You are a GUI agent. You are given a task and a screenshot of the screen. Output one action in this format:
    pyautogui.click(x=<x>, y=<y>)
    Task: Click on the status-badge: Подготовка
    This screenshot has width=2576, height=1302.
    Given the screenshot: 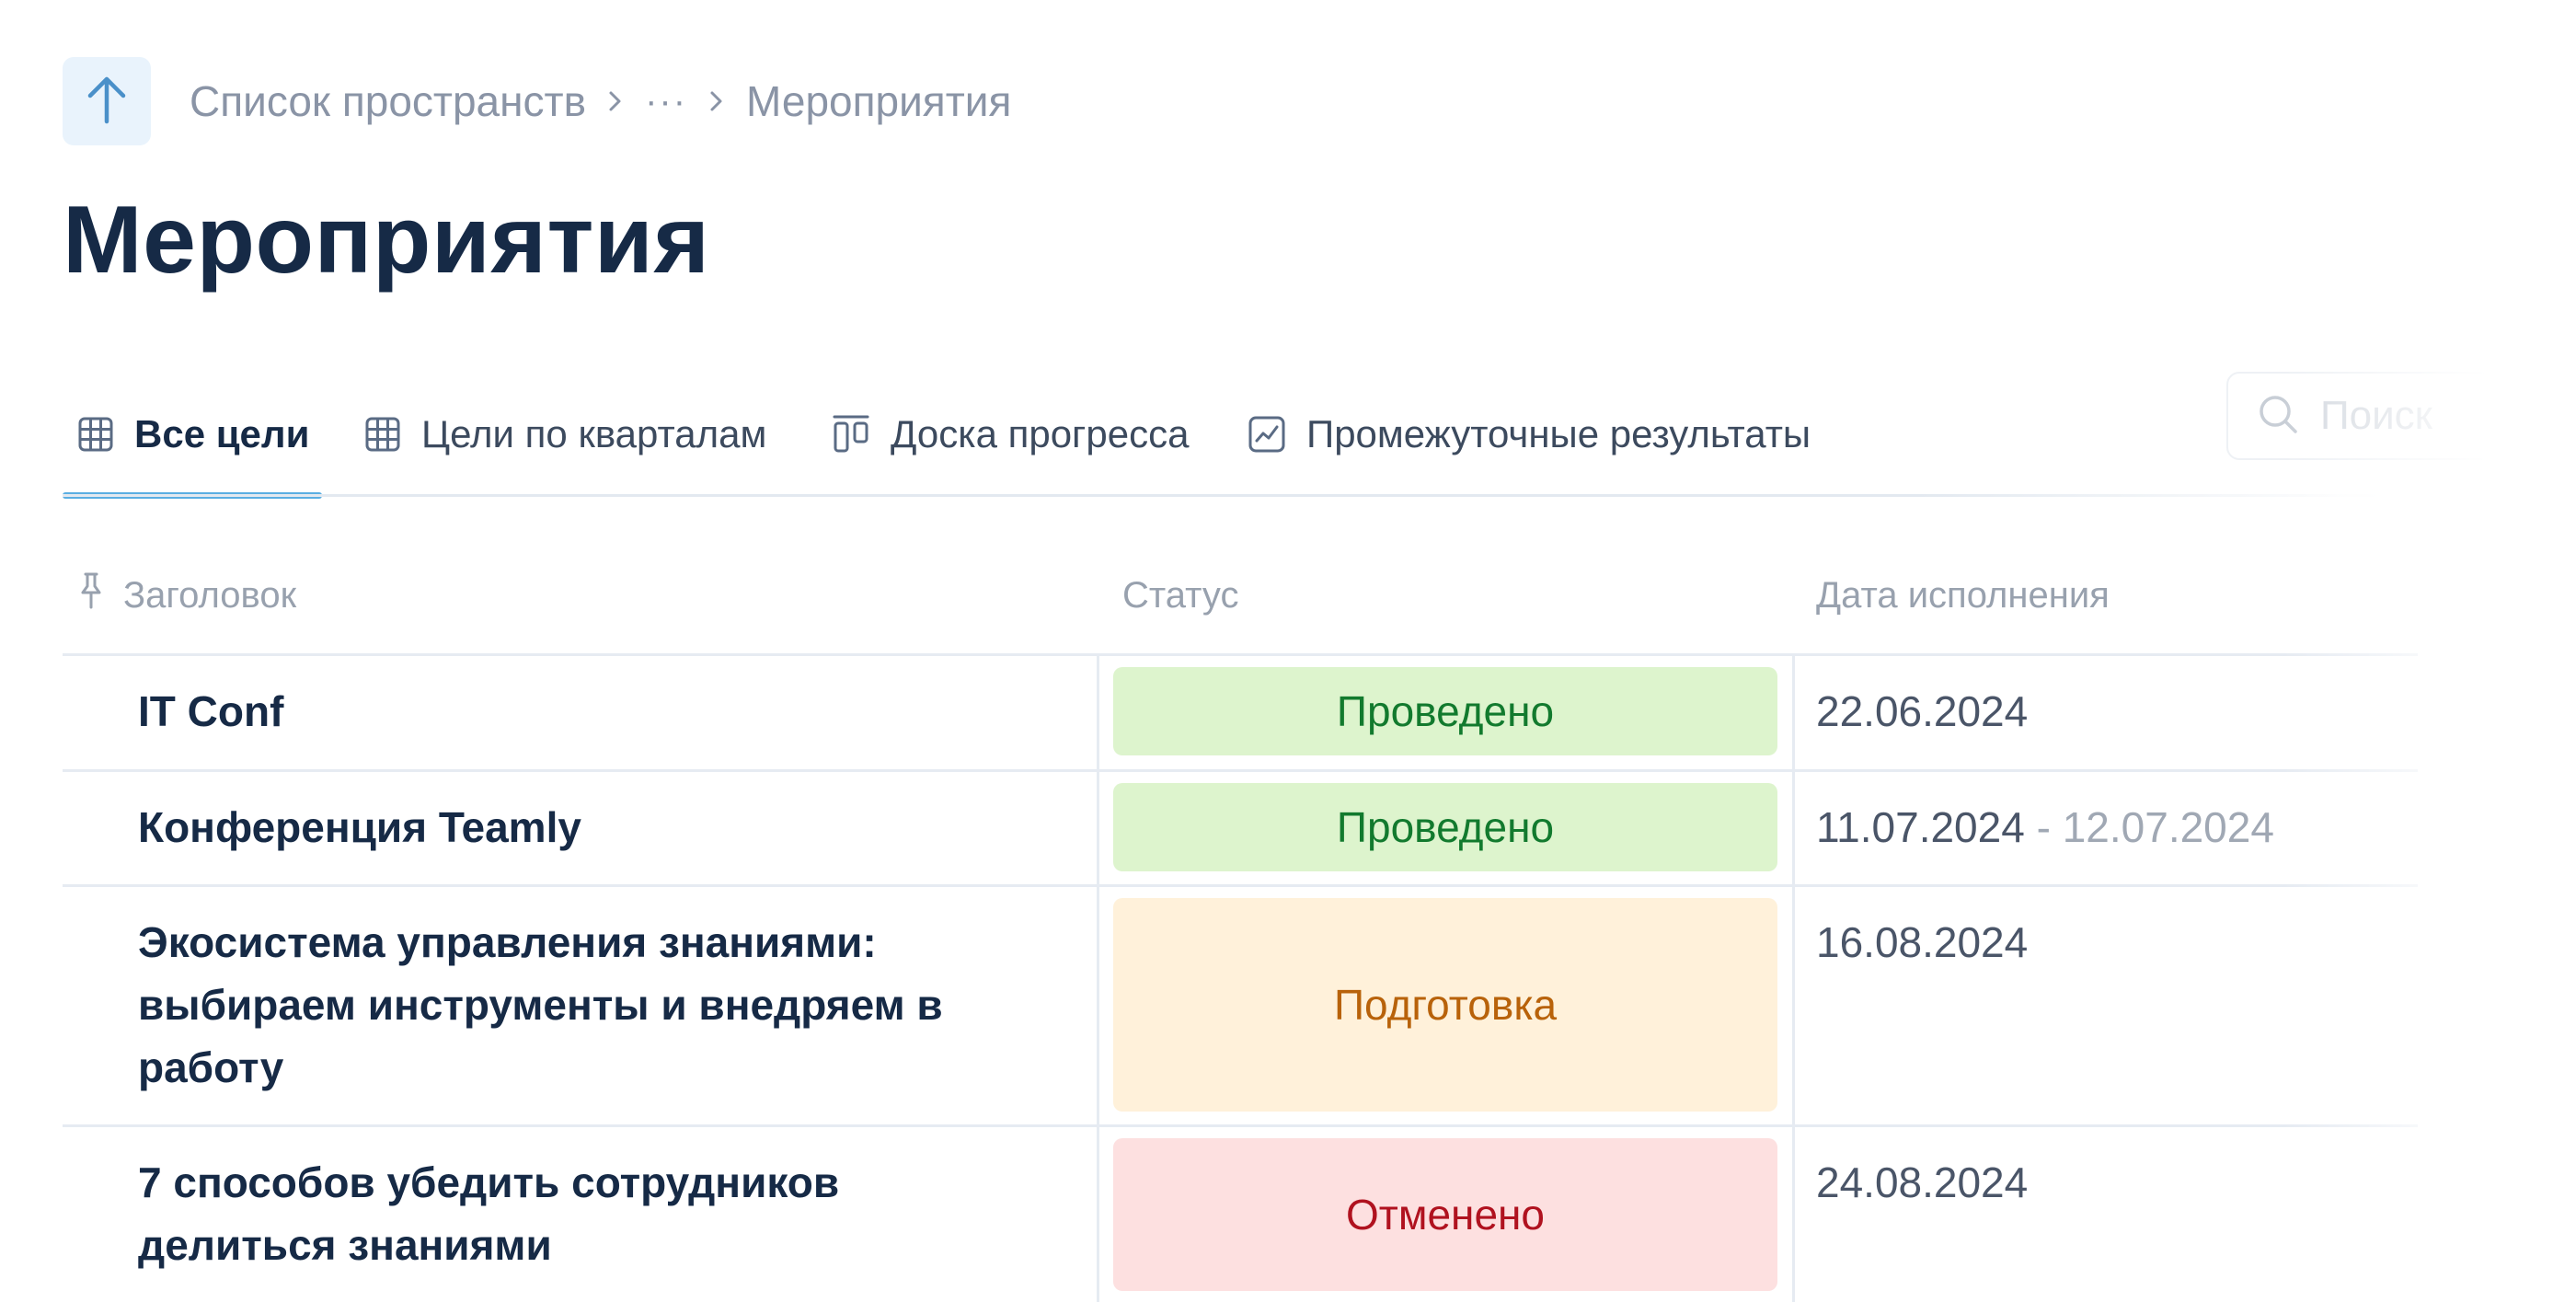 What is the action you would take?
    pyautogui.click(x=1445, y=1005)
    